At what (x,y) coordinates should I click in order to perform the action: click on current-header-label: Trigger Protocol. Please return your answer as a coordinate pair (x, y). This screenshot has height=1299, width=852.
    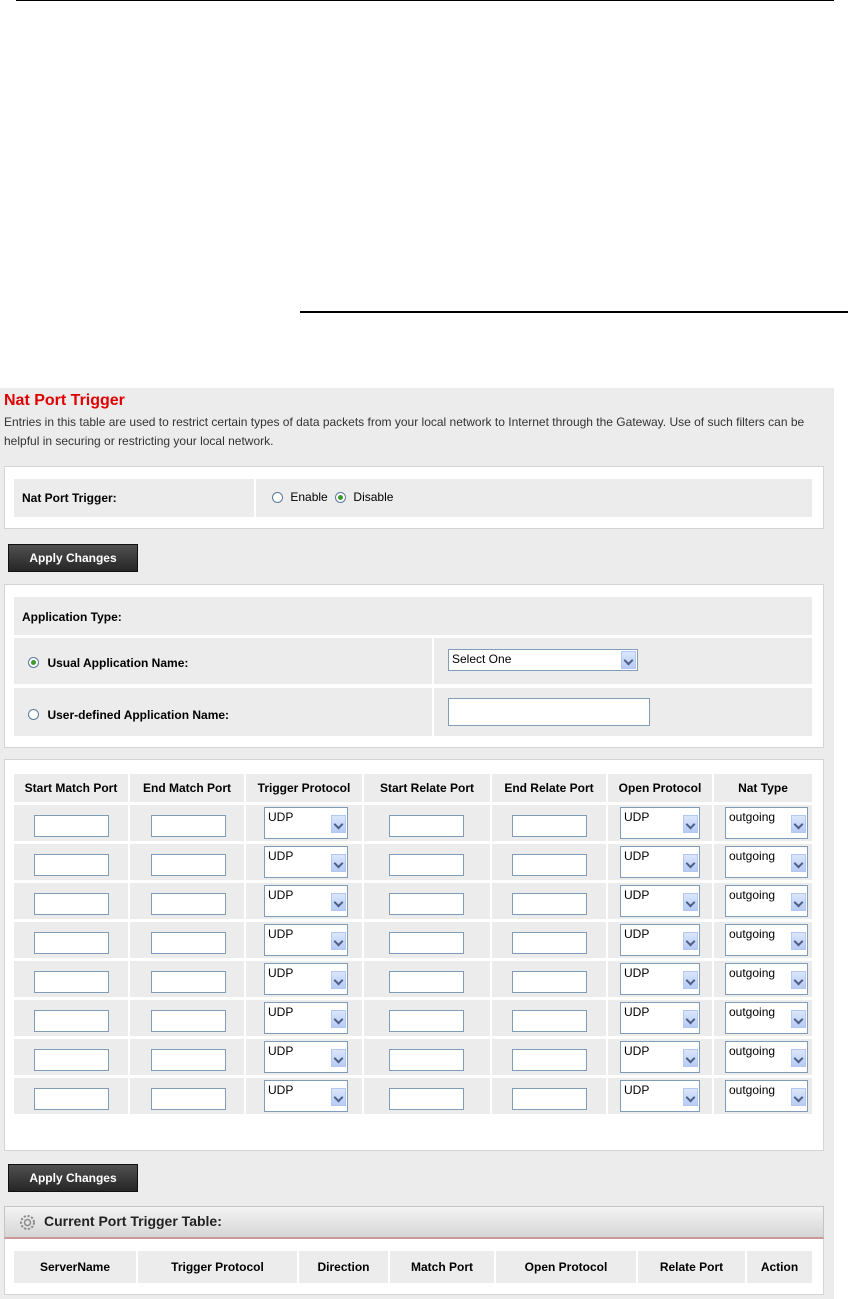
    Looking at the image, I should click on (217, 1267).